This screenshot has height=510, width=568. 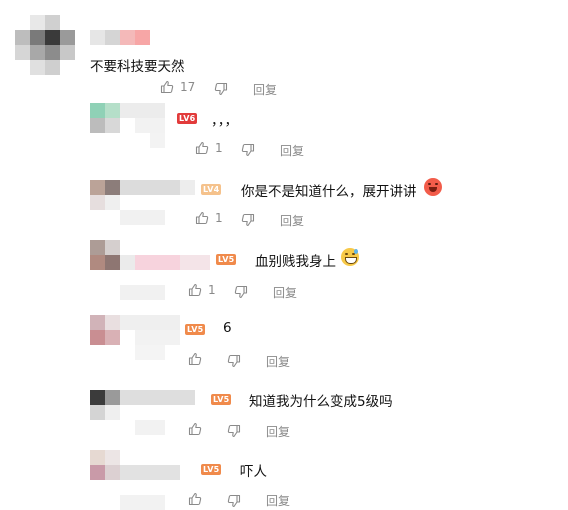 What do you see at coordinates (433, 187) in the screenshot?
I see `laughing-face-emoji` at bounding box center [433, 187].